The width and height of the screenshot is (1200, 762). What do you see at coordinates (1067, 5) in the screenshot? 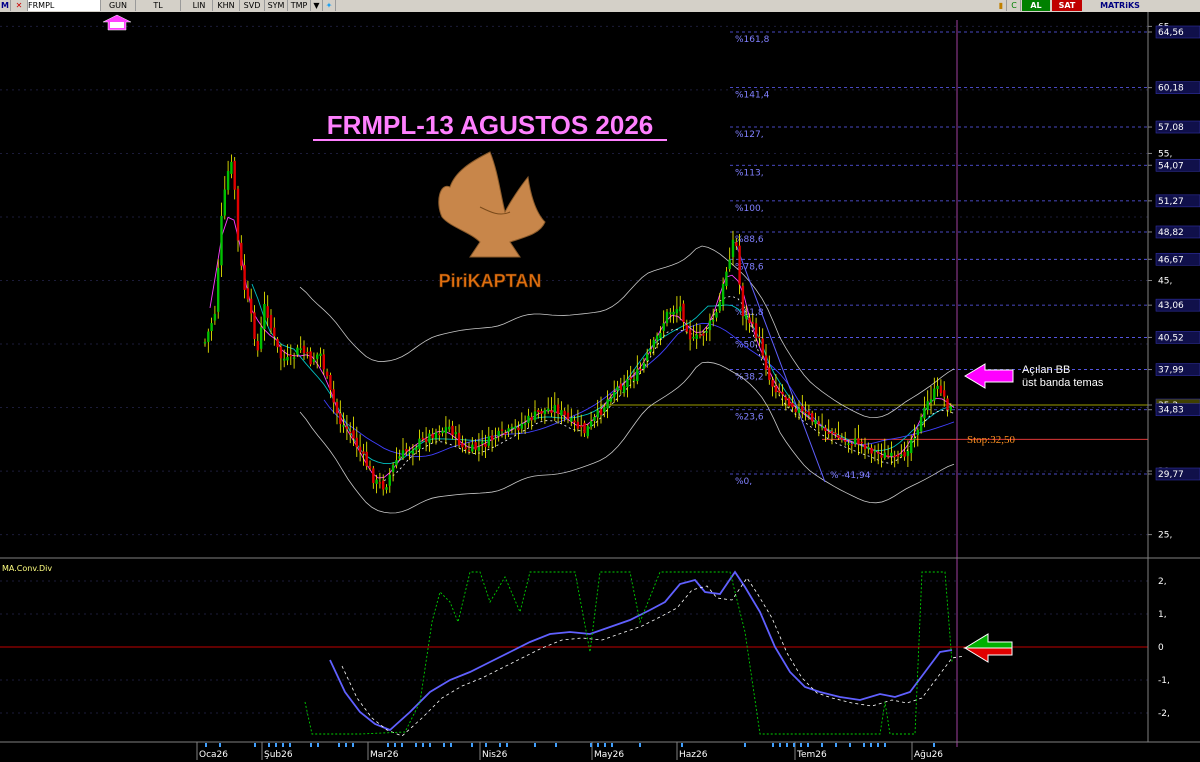
I see `sell-button: SAT` at bounding box center [1067, 5].